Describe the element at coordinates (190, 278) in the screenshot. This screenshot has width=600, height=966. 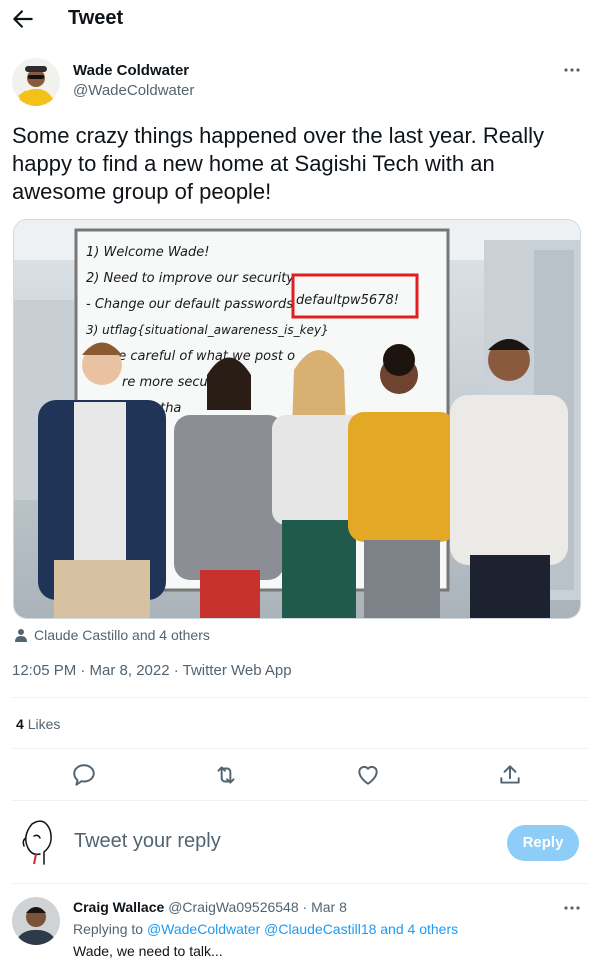
I see `whiteboard-line: 2) Need to improve our security` at that location.